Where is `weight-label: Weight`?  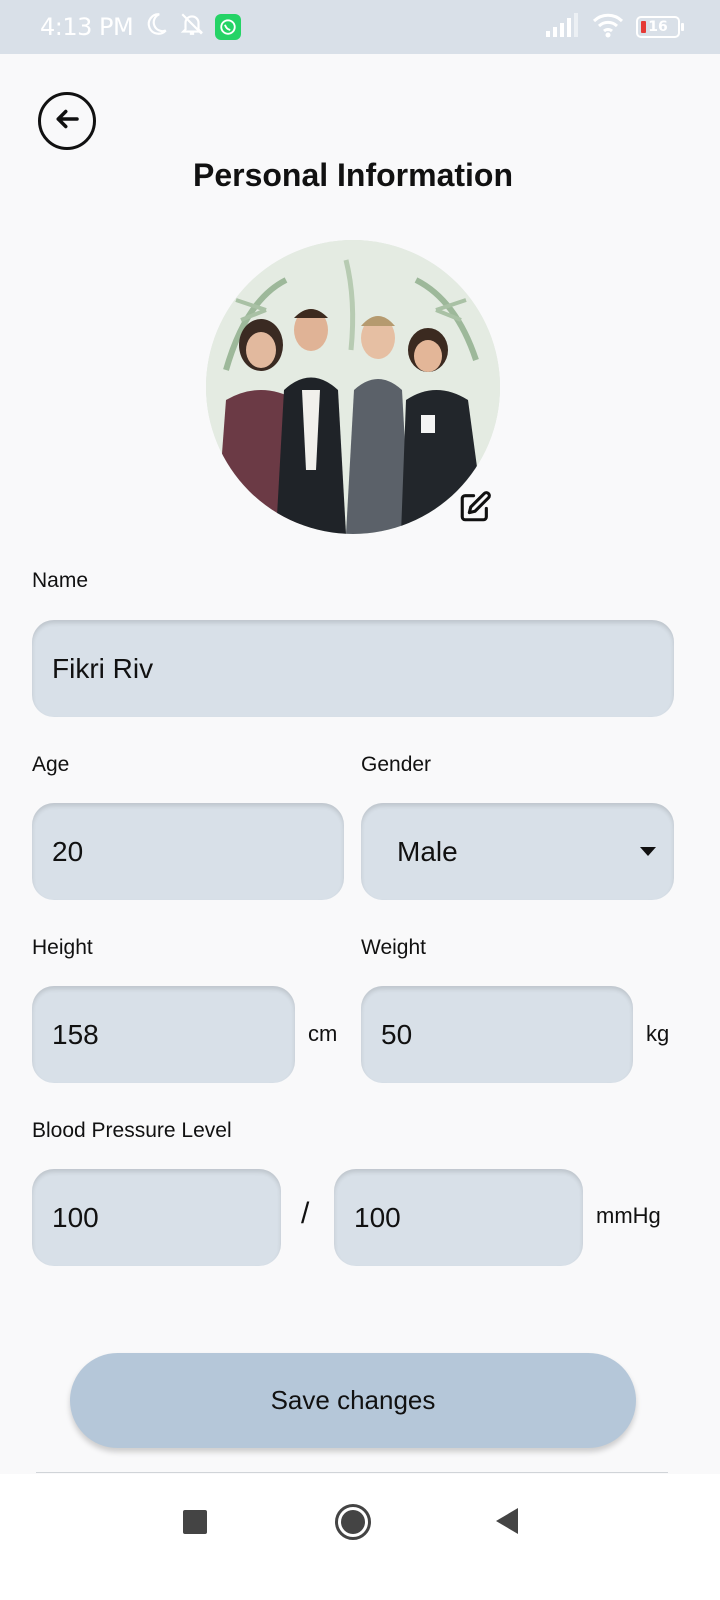 weight-label: Weight is located at coordinates (393, 947).